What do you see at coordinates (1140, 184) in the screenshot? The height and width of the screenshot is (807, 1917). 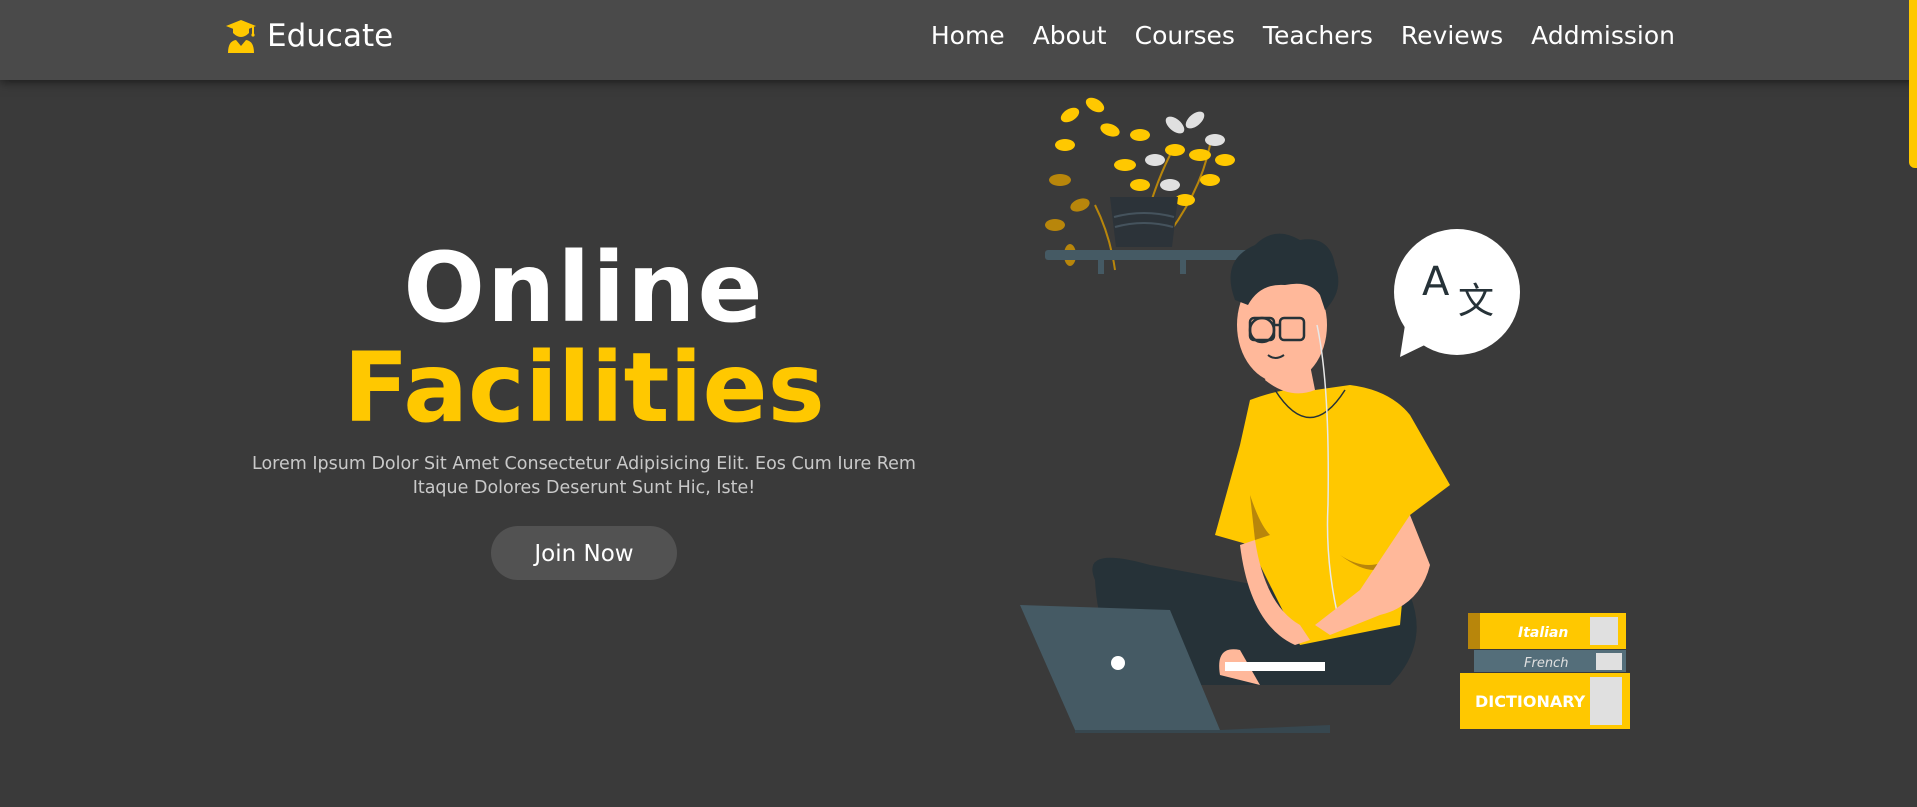 I see `plant-icon` at bounding box center [1140, 184].